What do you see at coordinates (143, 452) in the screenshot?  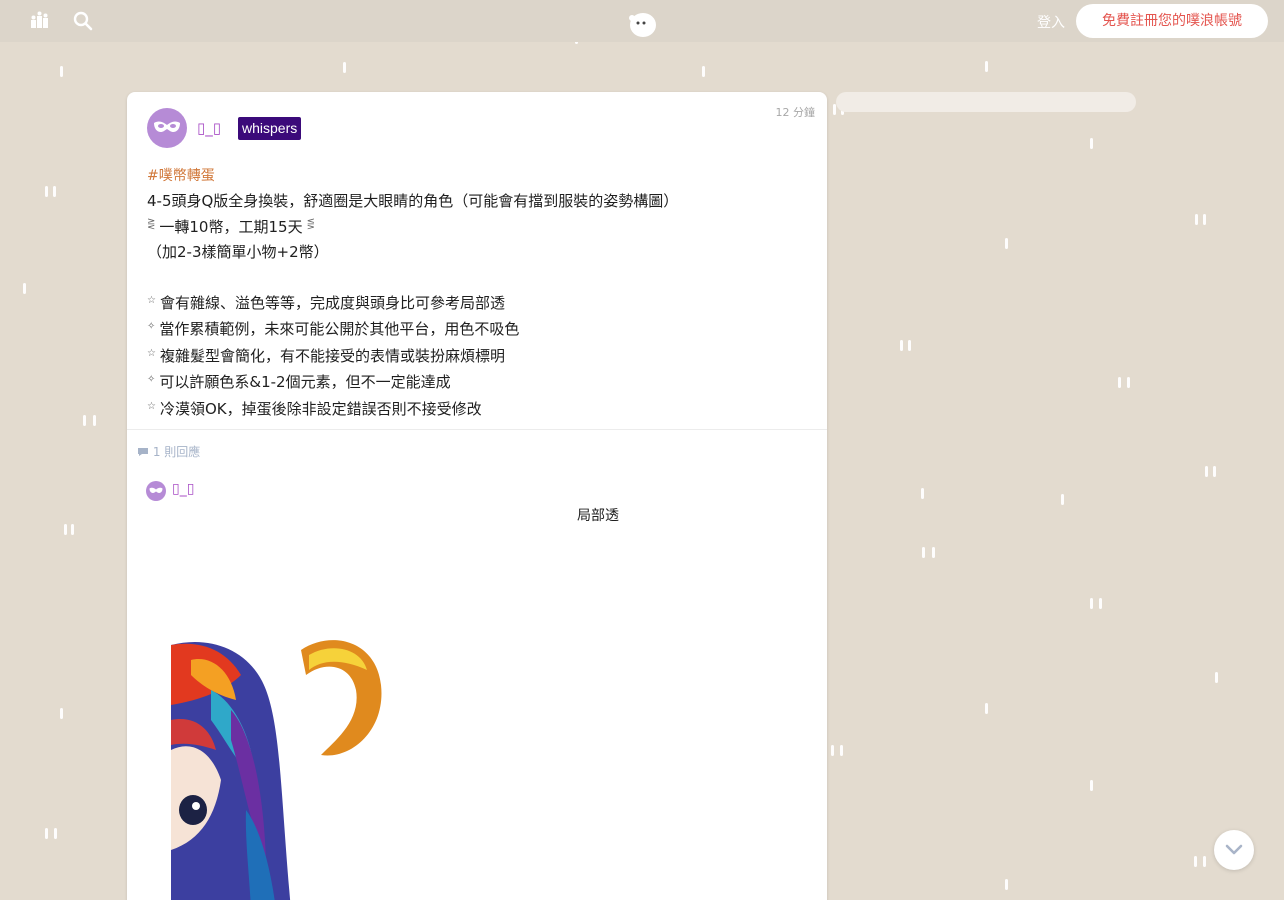 I see `comment-icon` at bounding box center [143, 452].